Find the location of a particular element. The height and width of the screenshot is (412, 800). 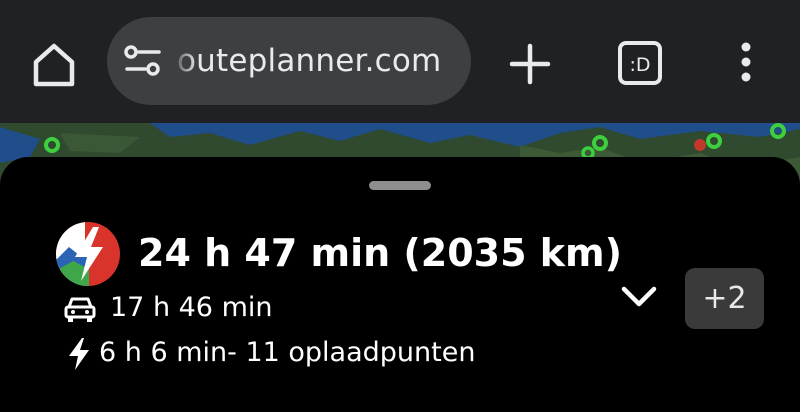

url-bar: outeplanner.com is located at coordinates (289, 61).